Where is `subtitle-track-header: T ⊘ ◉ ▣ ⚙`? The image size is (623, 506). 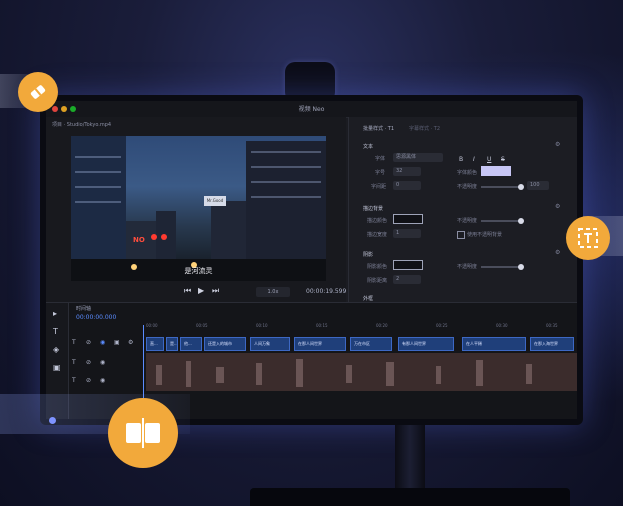
subtitle-track-header: T ⊘ ◉ ▣ ⚙ is located at coordinates (108, 344).